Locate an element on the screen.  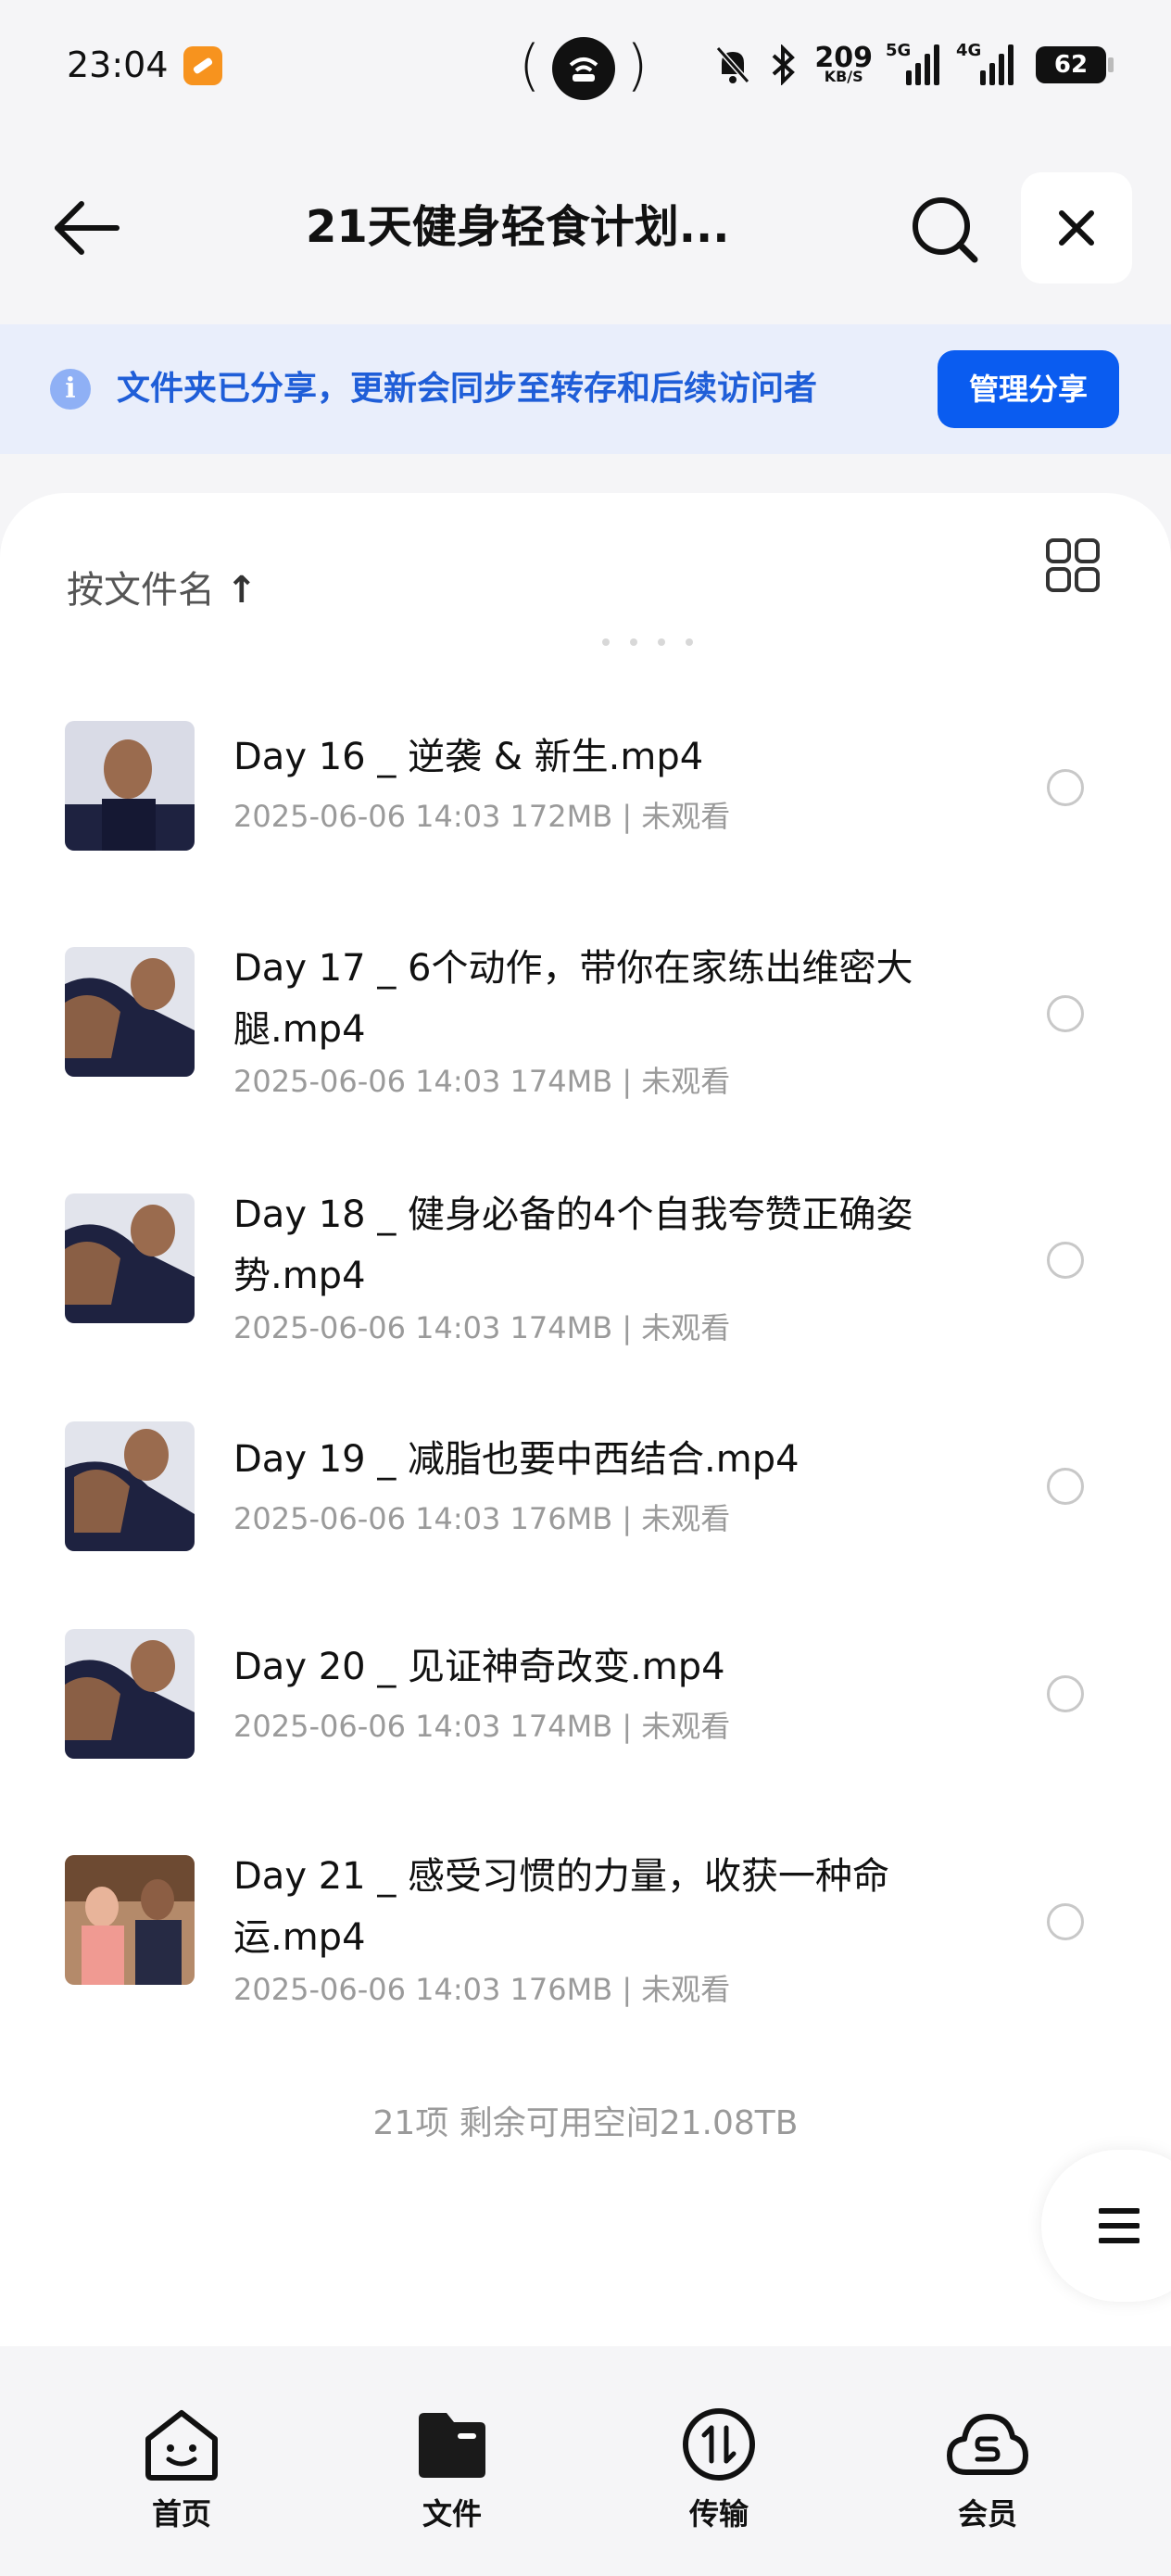
home-face-icon is located at coordinates (182, 2446).